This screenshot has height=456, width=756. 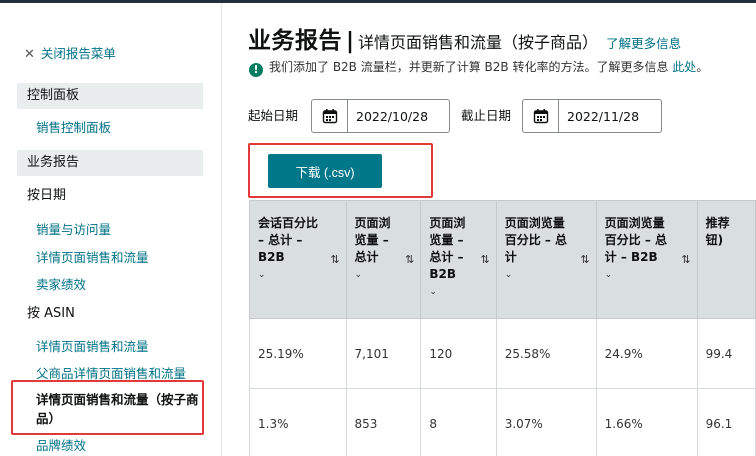 What do you see at coordinates (717, 231) in the screenshot?
I see `column-header-label: 推荐钮)` at bounding box center [717, 231].